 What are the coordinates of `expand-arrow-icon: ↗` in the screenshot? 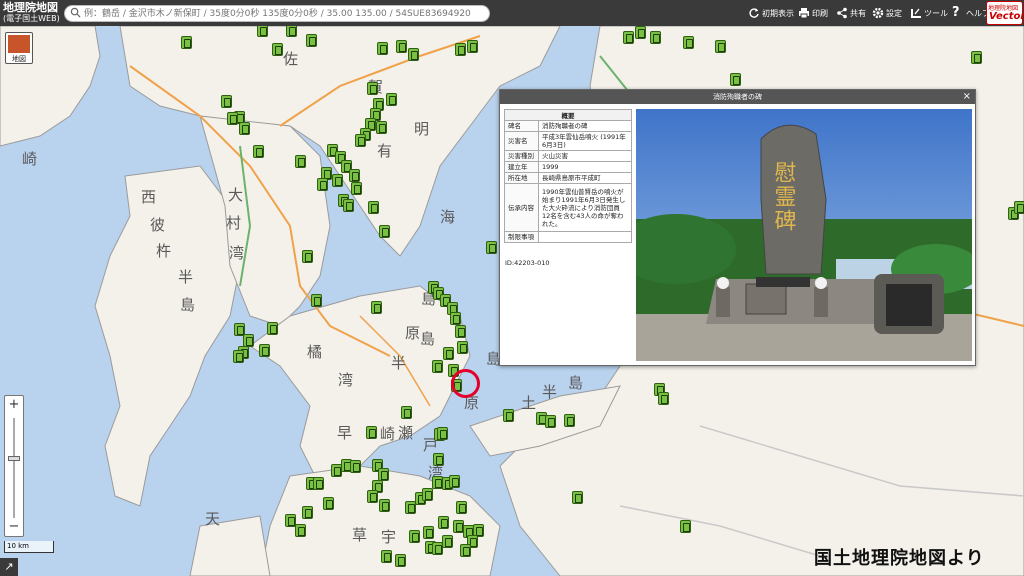 It's located at (9, 567).